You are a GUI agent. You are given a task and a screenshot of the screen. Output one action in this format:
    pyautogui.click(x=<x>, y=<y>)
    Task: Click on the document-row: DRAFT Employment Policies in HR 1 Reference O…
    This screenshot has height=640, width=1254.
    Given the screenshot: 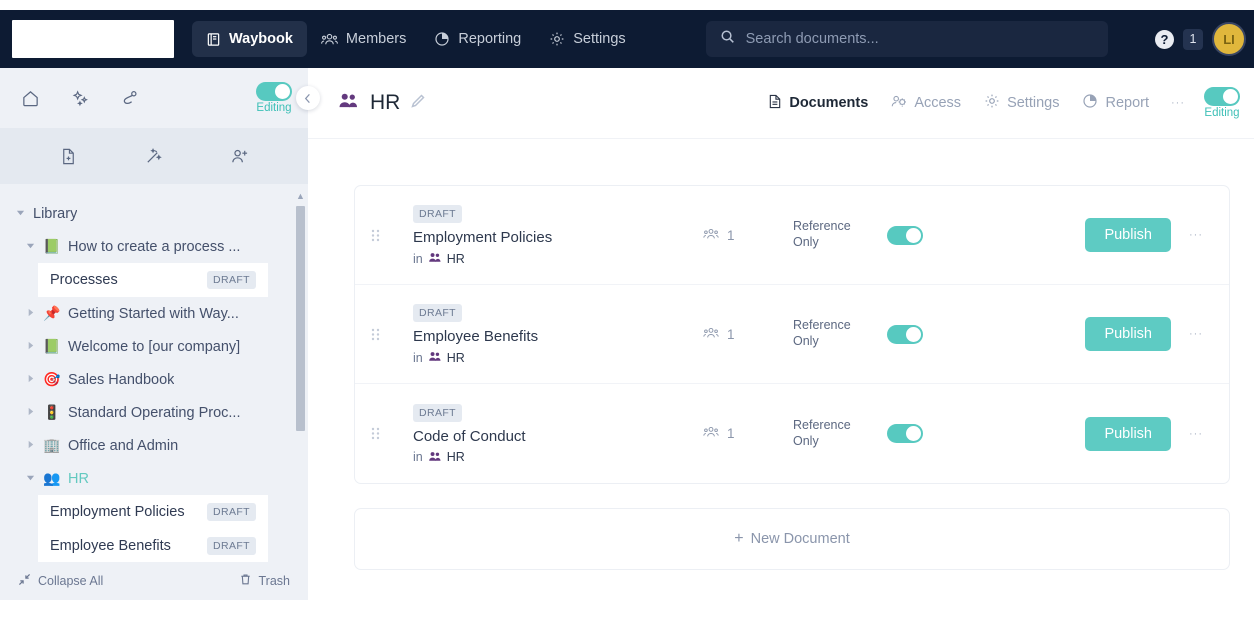 What is the action you would take?
    pyautogui.click(x=792, y=235)
    